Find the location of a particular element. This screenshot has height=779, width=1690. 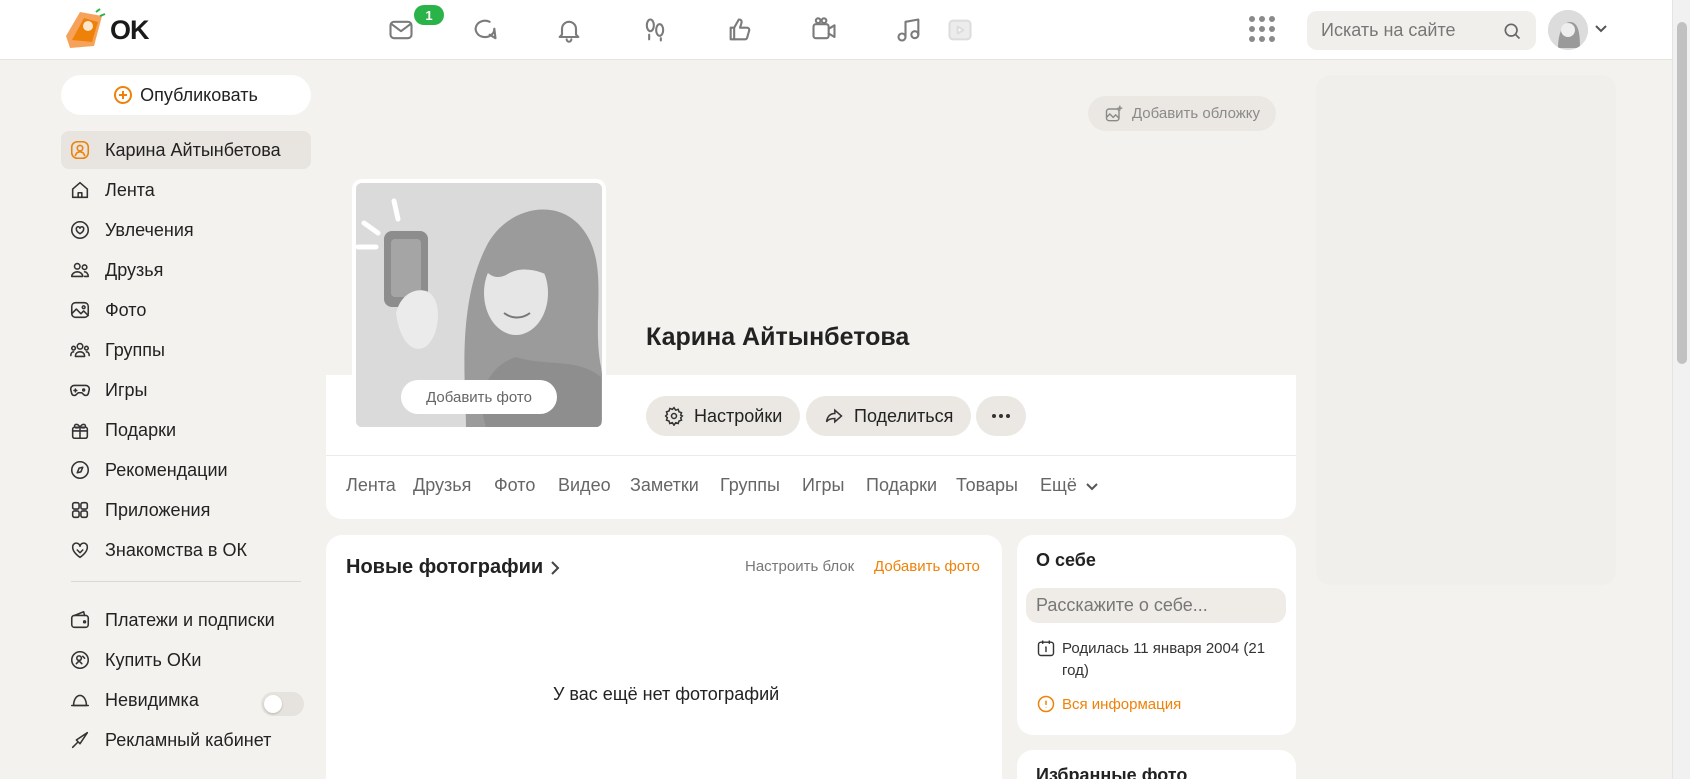

discussions-icon is located at coordinates (485, 30).